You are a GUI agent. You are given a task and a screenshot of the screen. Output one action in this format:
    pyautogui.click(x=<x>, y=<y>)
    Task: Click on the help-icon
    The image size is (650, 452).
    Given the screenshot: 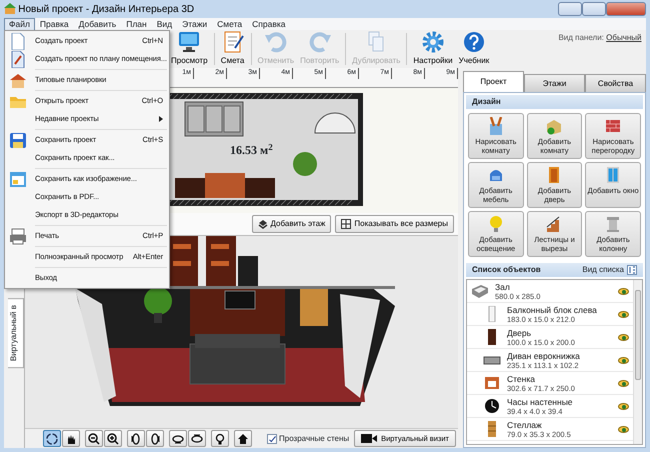 What is the action you would take?
    pyautogui.click(x=474, y=42)
    